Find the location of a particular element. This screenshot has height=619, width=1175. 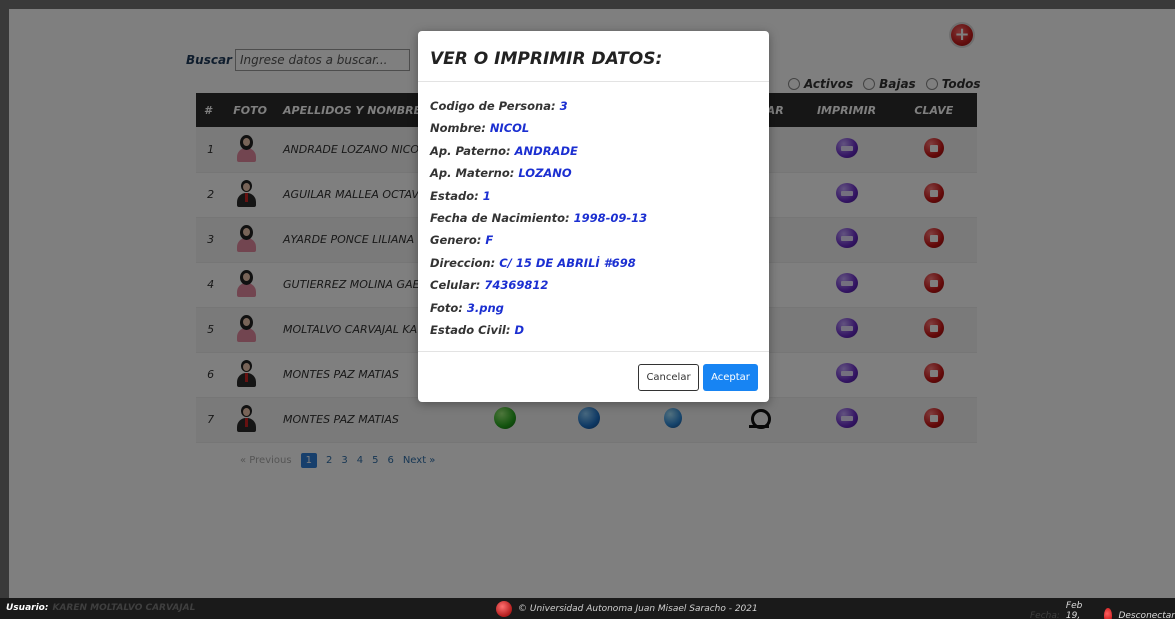

field-value: C/ 15 DE ABRILİ #698 is located at coordinates (567, 262).